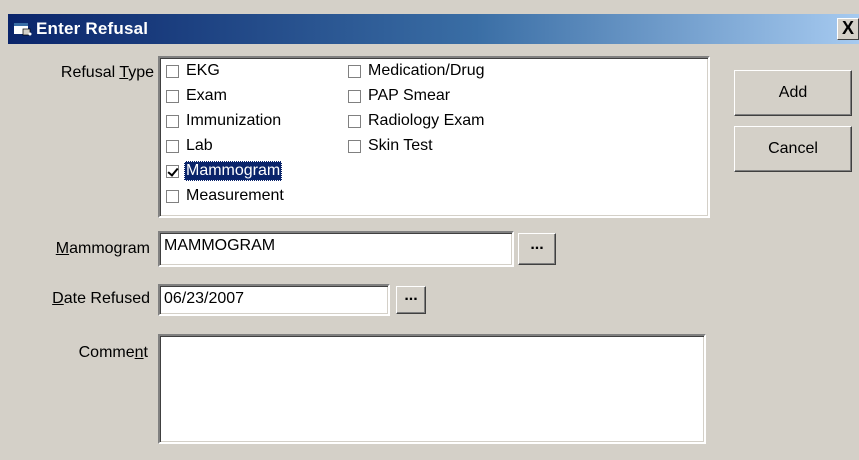 This screenshot has height=460, width=859. What do you see at coordinates (203, 70) in the screenshot?
I see `refusal-option-label: EKG` at bounding box center [203, 70].